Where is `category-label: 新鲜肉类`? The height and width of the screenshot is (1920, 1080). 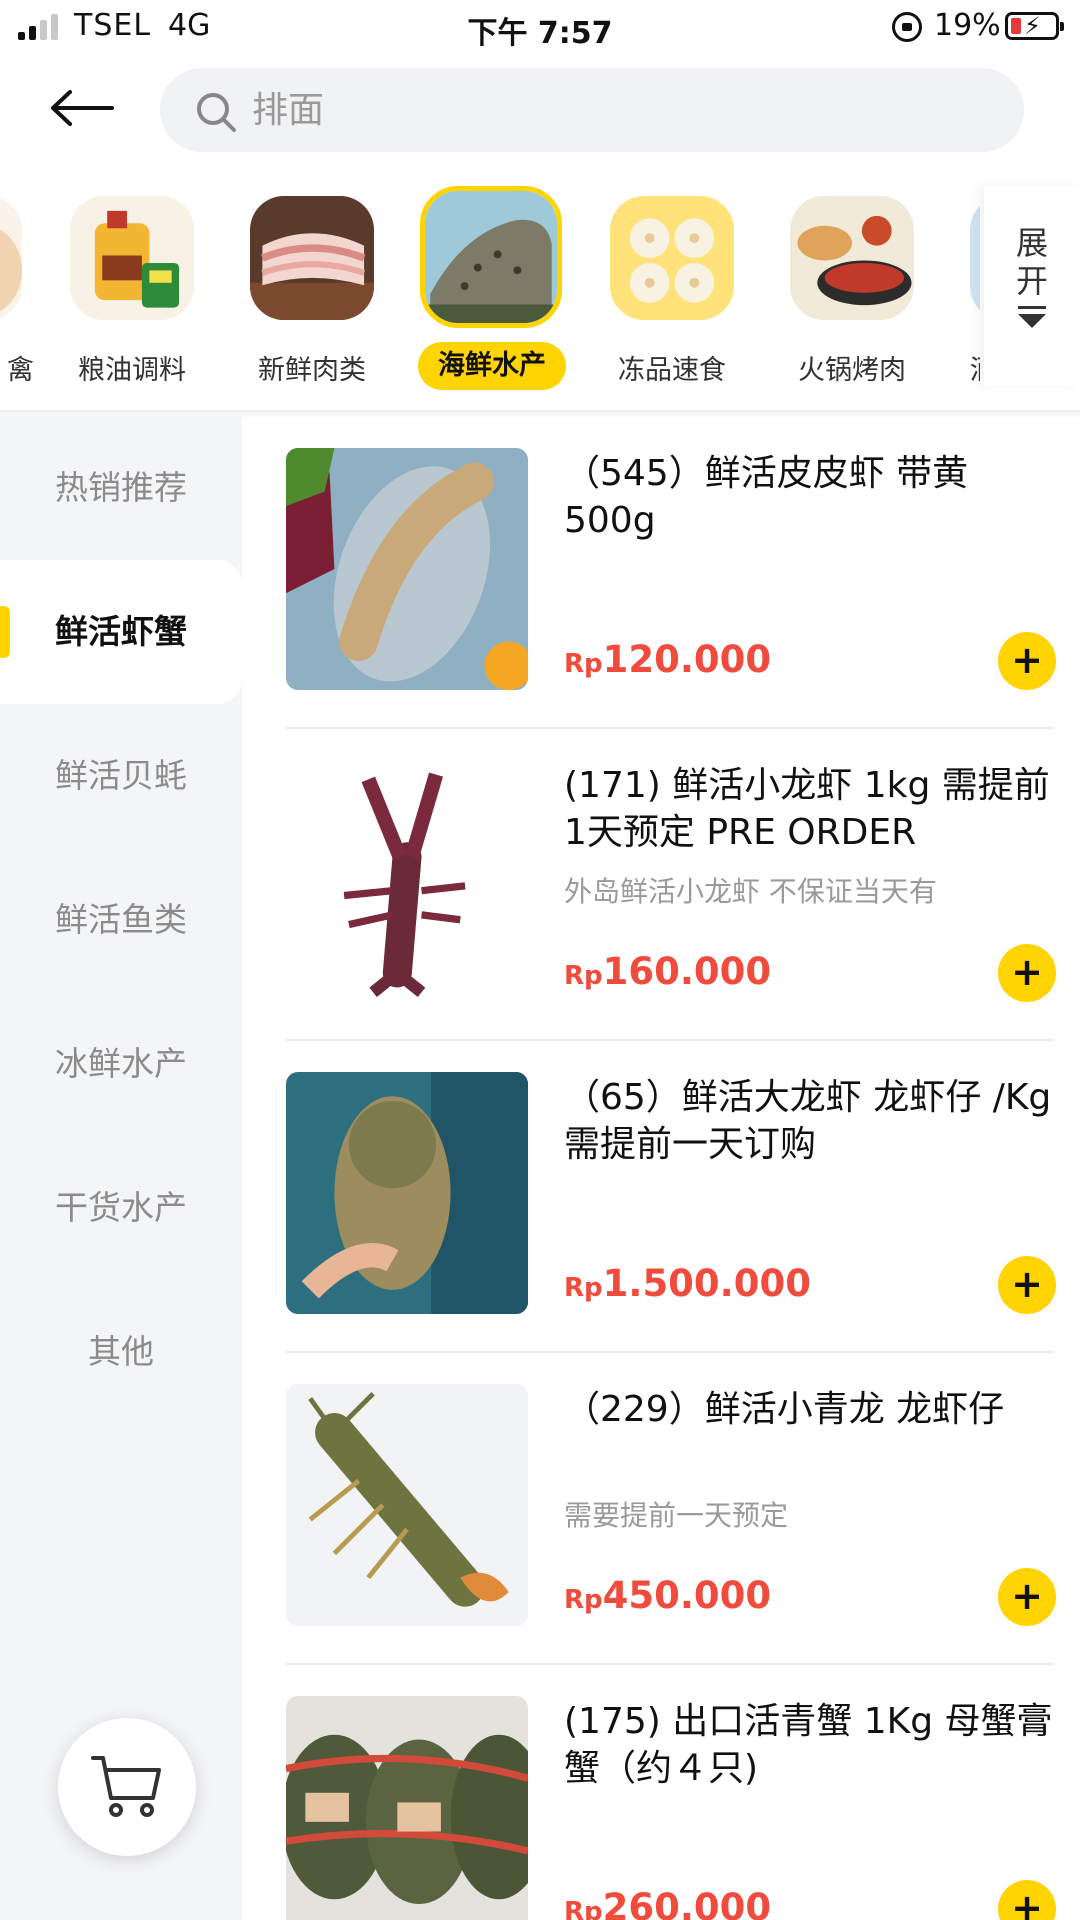 category-label: 新鲜肉类 is located at coordinates (312, 370).